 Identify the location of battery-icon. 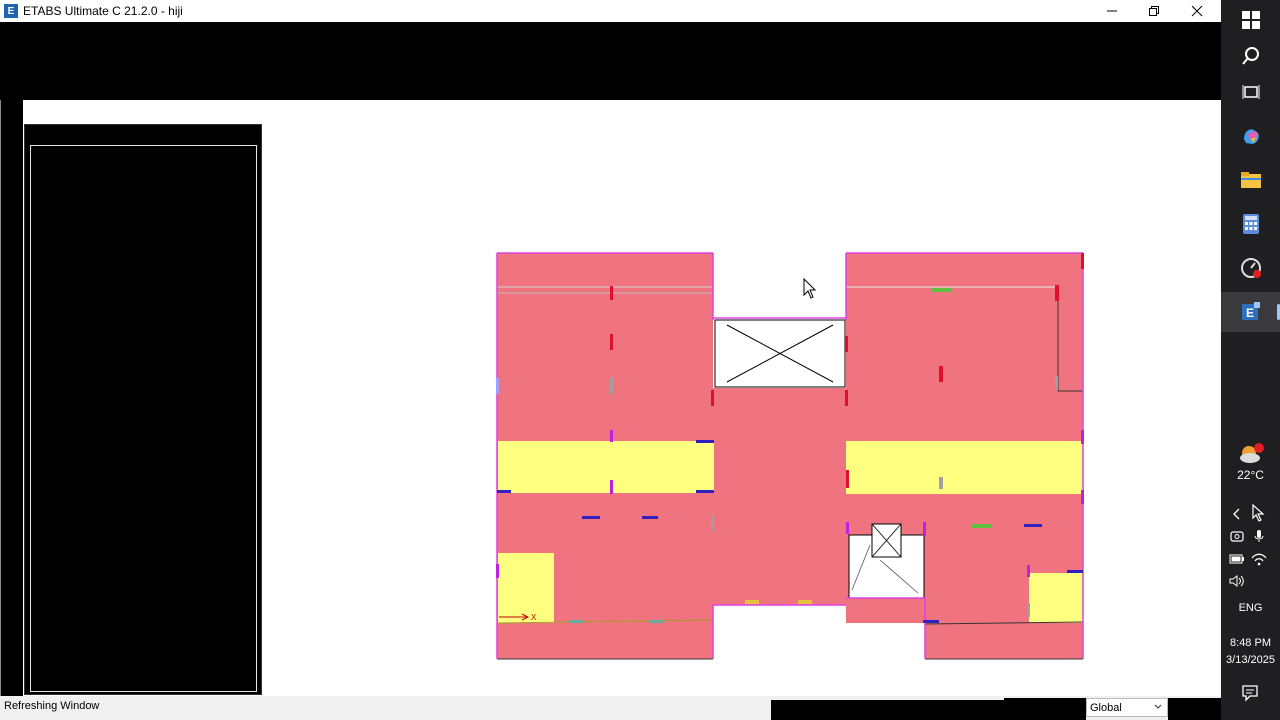
(1236, 559).